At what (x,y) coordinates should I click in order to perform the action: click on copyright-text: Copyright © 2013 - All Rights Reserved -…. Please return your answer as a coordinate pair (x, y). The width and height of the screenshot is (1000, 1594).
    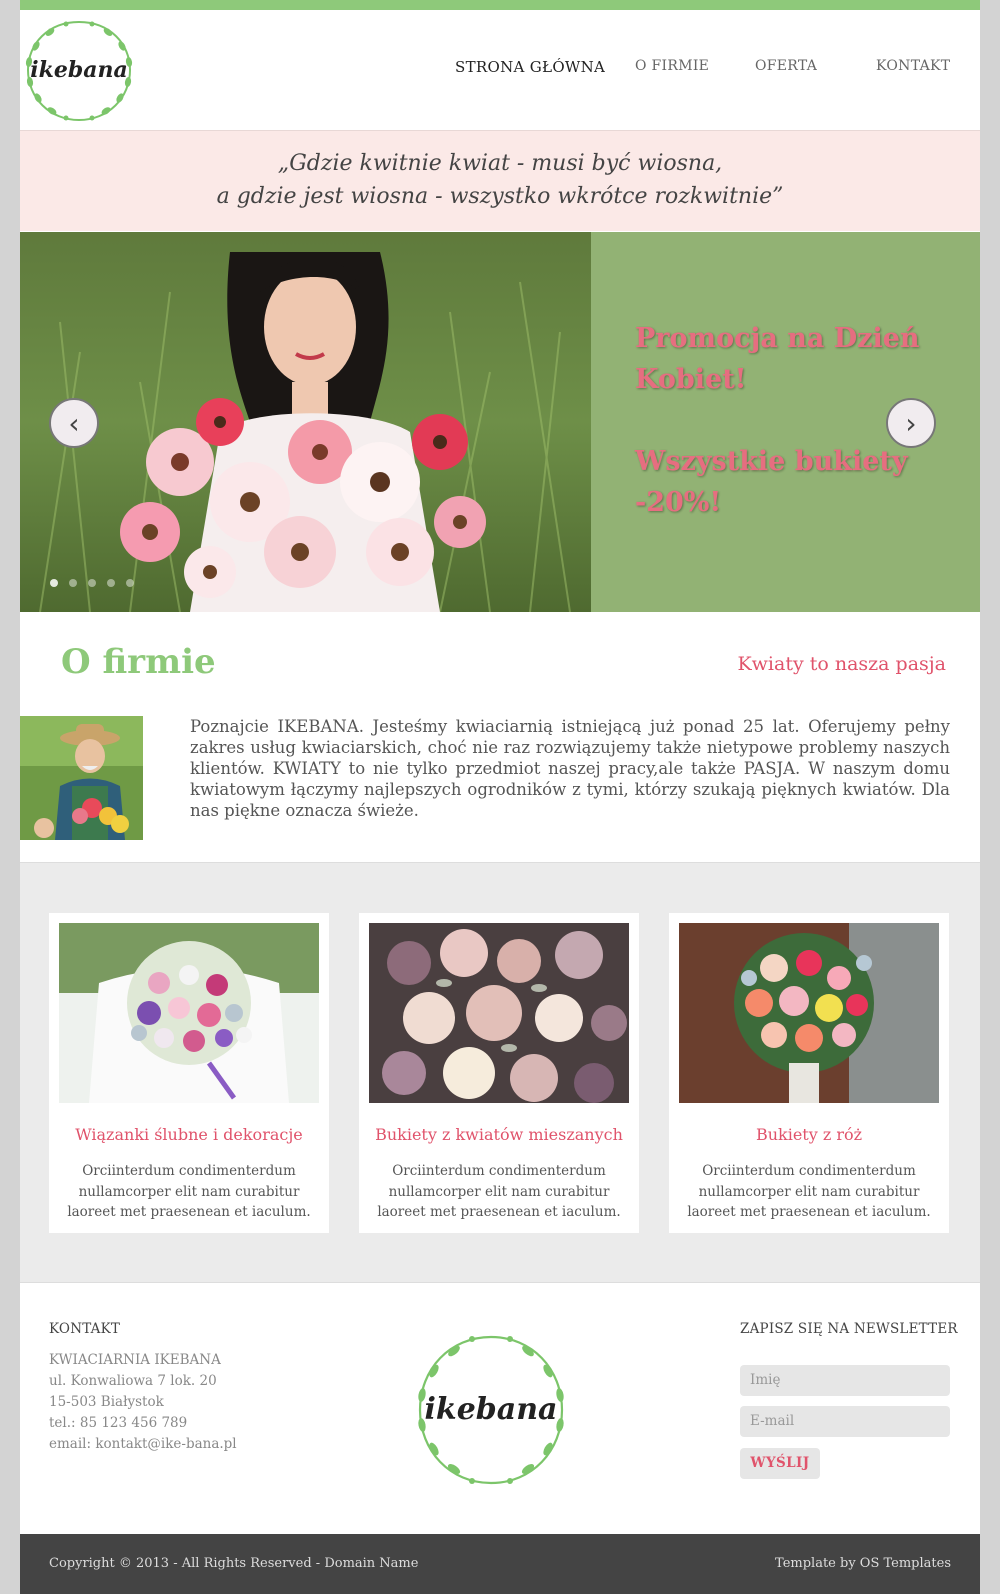
    Looking at the image, I should click on (234, 1563).